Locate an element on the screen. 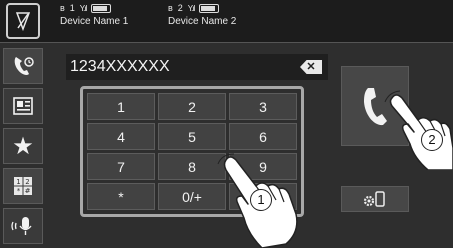 This screenshot has height=248, width=453. phone-settings-icon is located at coordinates (374, 199).